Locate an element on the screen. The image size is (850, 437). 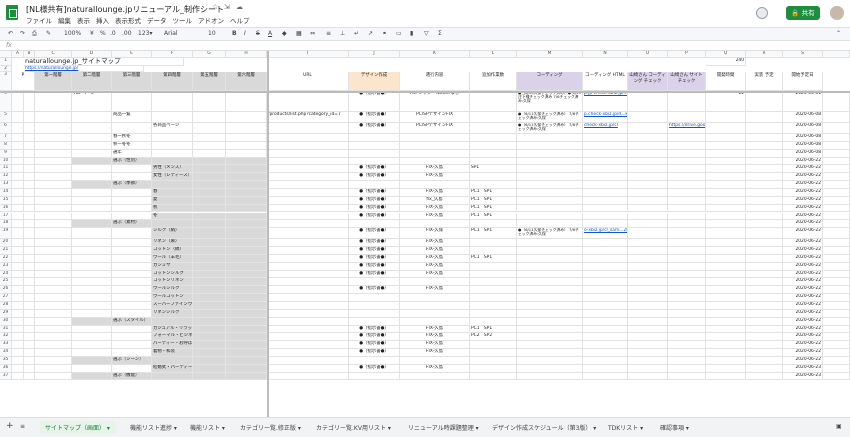
row-37-b is located at coordinates (29, 376).